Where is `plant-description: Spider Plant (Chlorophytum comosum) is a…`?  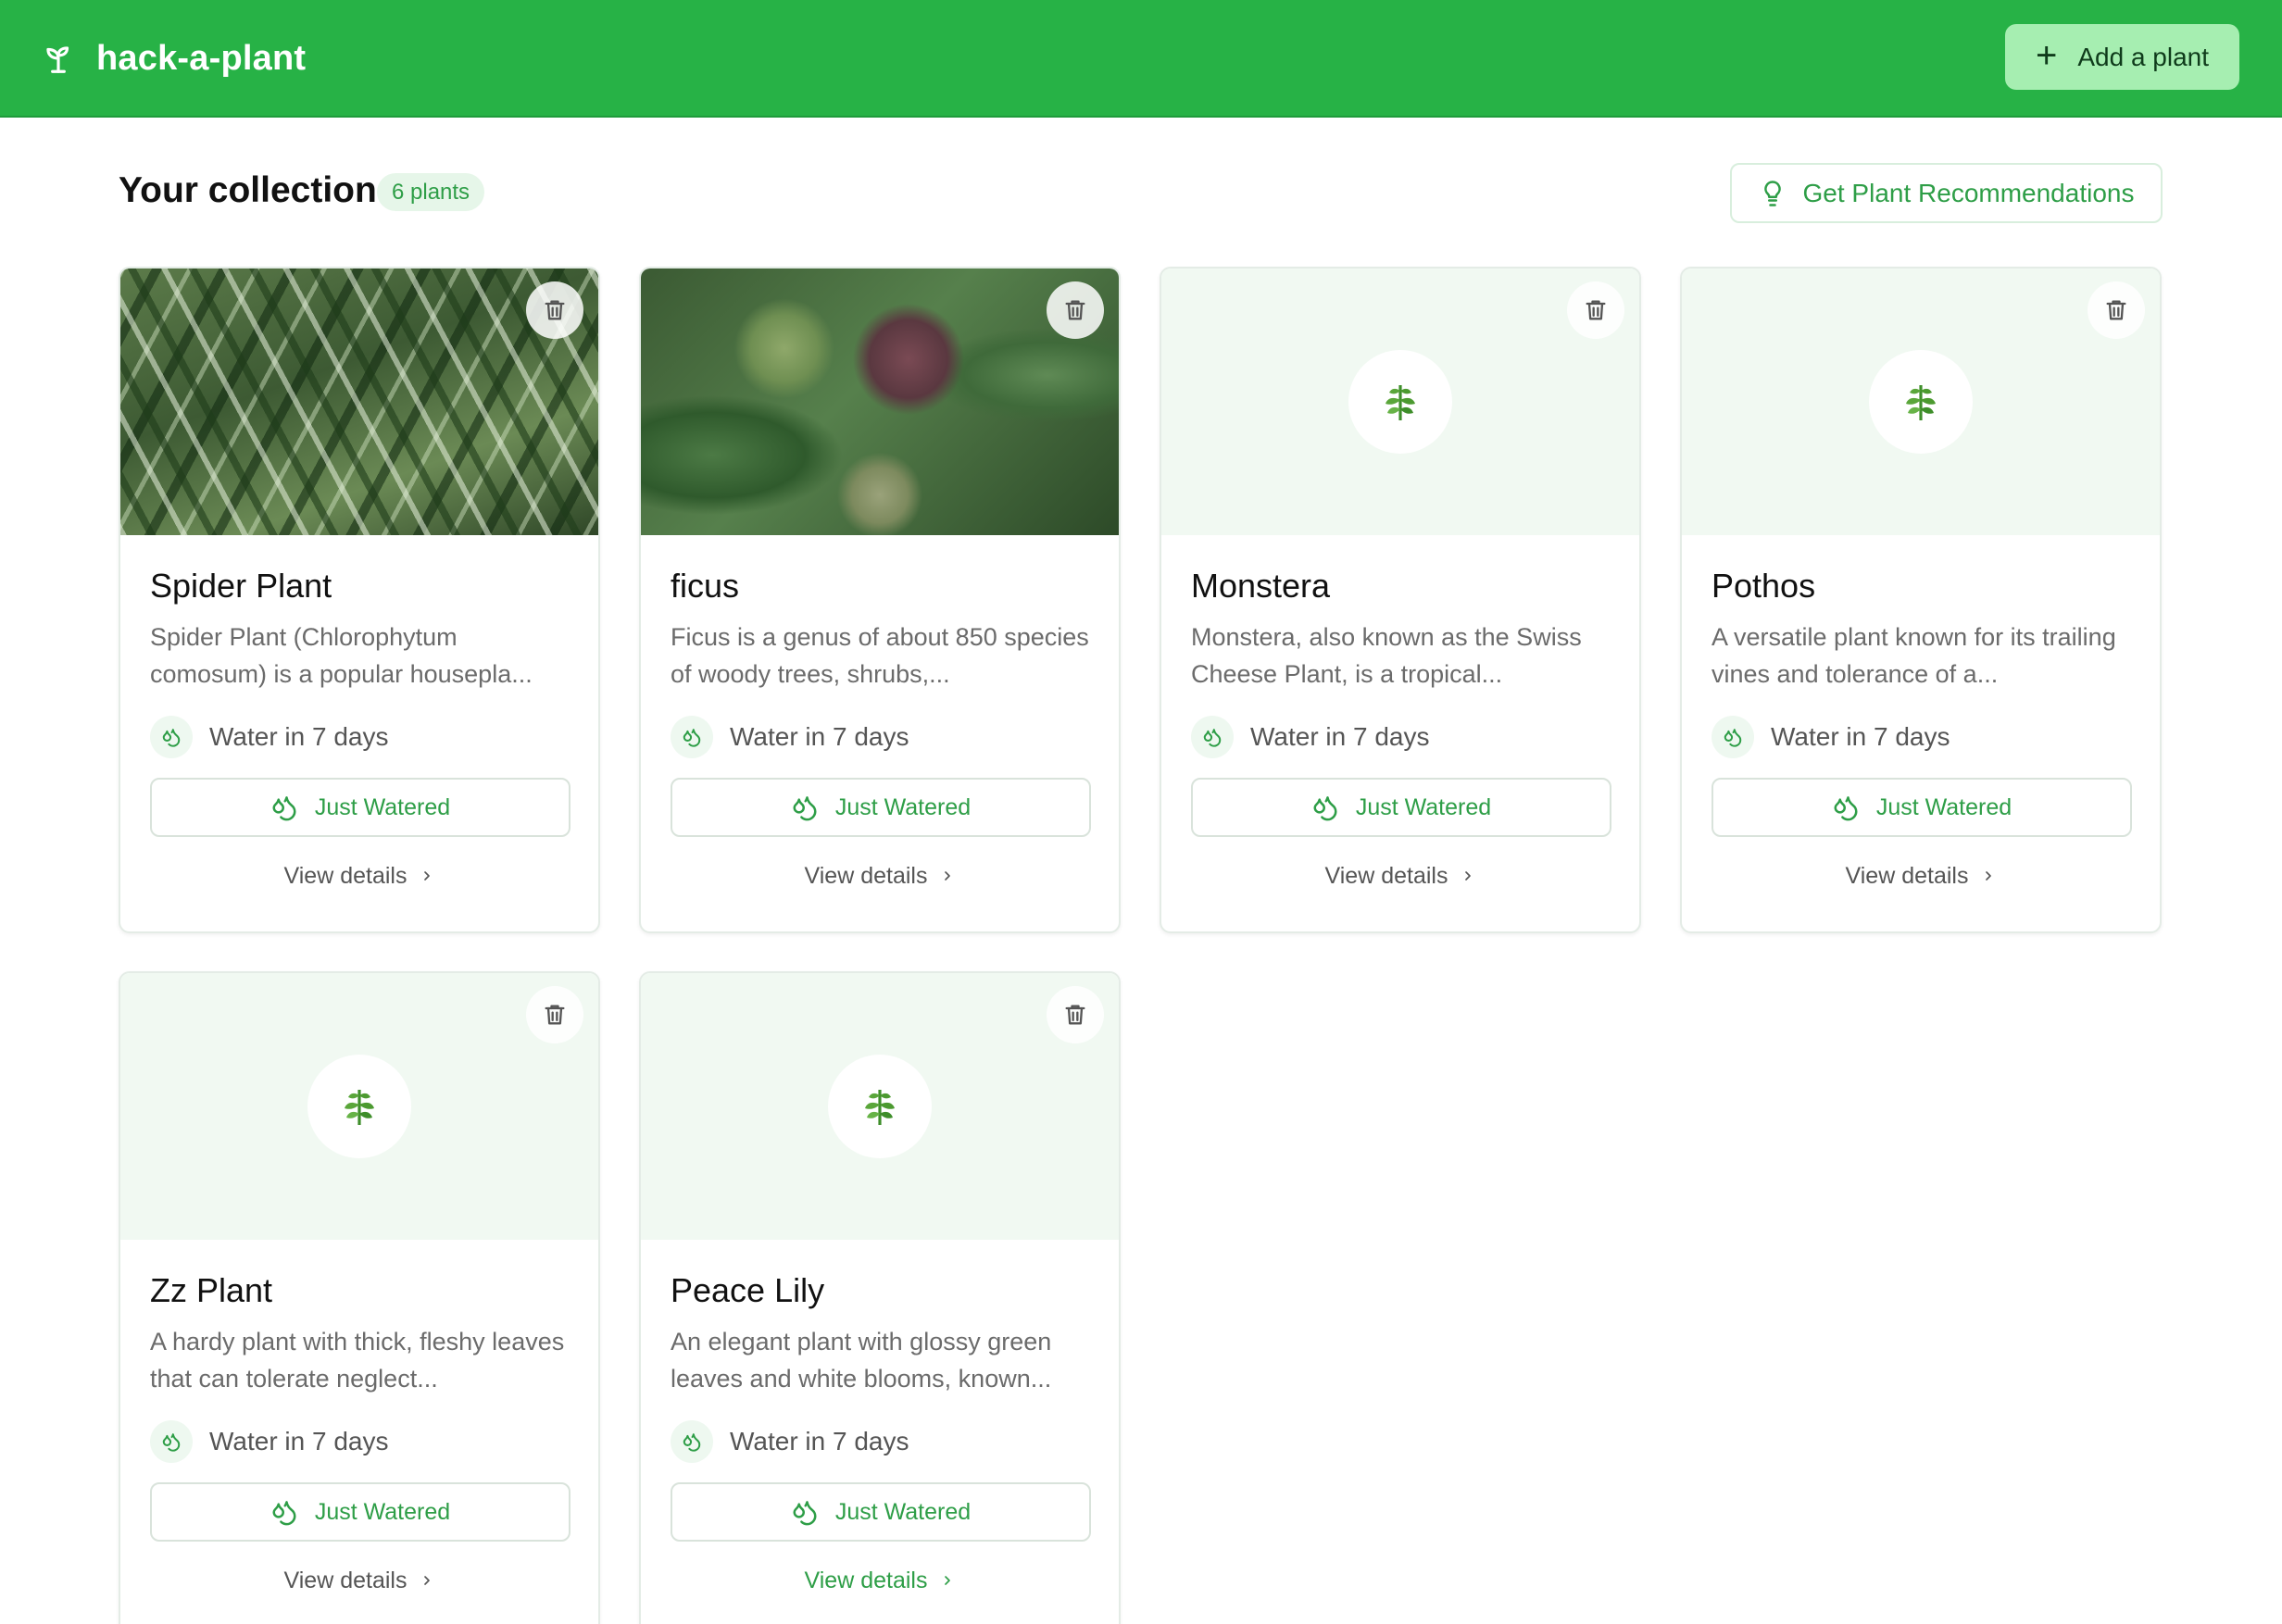
plant-description: Spider Plant (Chlorophytum comosum) is a… is located at coordinates (341, 655).